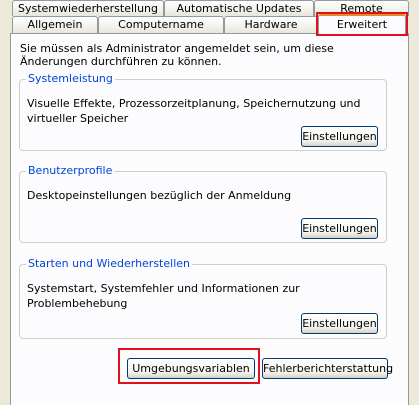  What do you see at coordinates (339, 323) in the screenshot?
I see `starten-settings-button: Einstellungen` at bounding box center [339, 323].